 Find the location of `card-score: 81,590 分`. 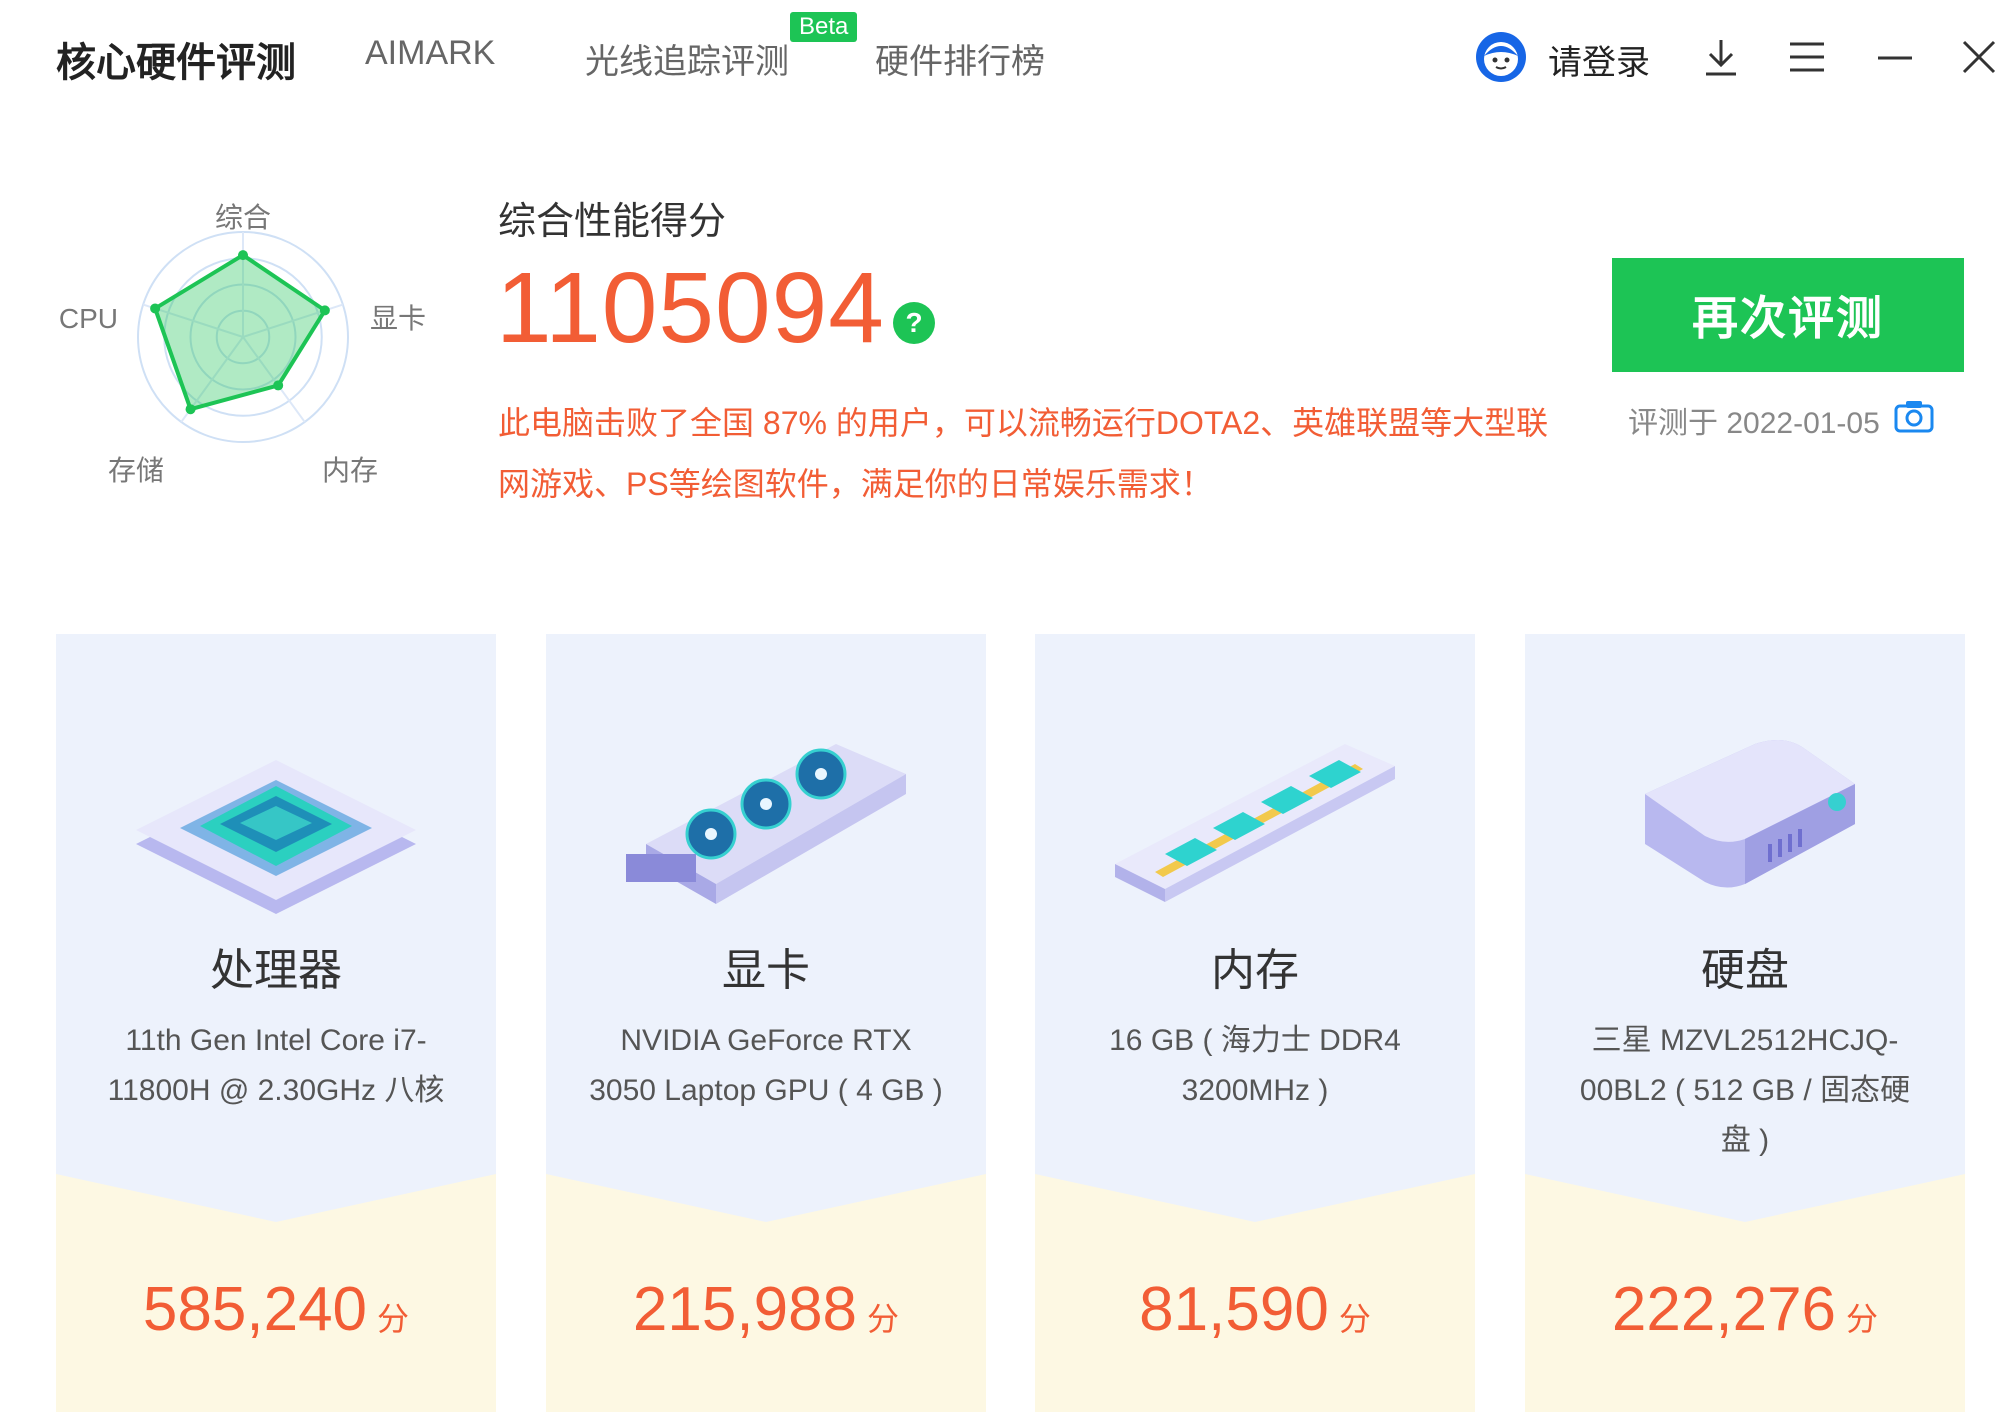

card-score: 81,590 分 is located at coordinates (1255, 1309).